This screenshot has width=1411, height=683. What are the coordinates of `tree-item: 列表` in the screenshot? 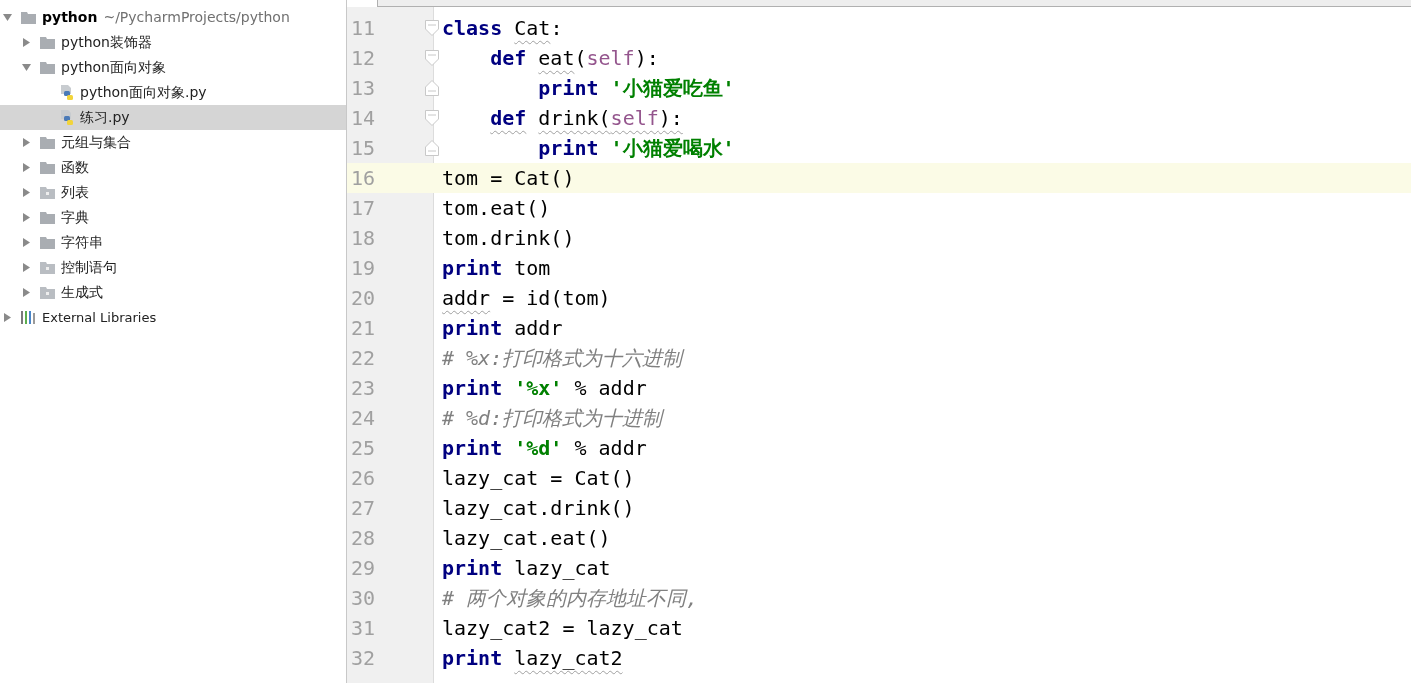 It's located at (173, 192).